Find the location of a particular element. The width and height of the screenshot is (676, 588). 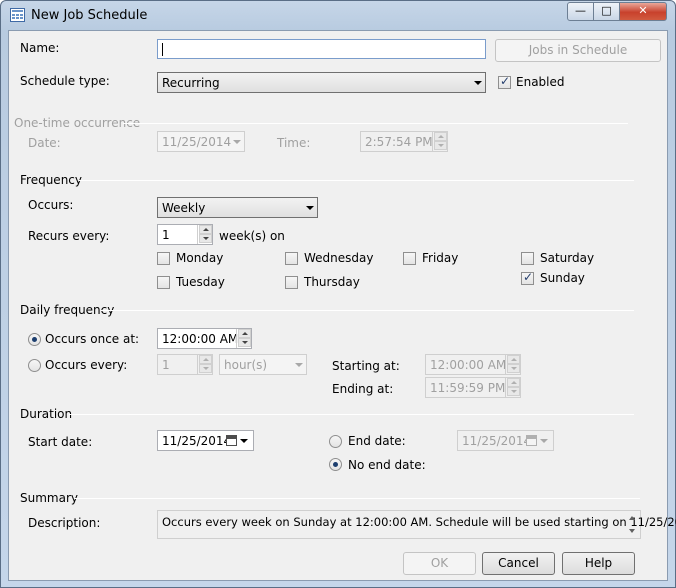

summary-heading: Summary is located at coordinates (49, 498).